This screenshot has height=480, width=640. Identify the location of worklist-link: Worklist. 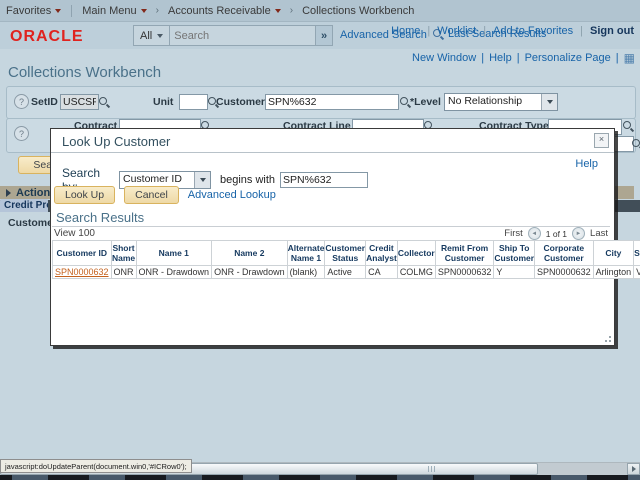
(456, 31).